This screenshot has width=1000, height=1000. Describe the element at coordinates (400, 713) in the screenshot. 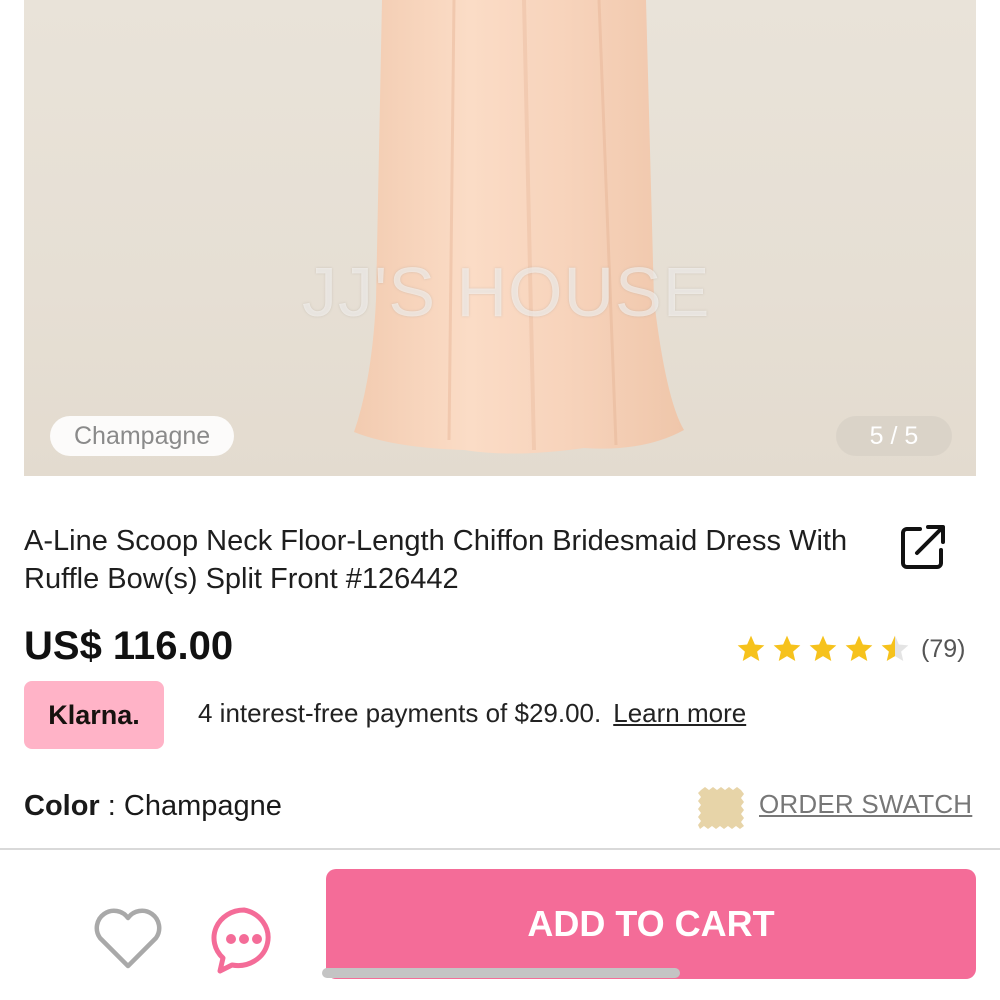

I see `klarna-payment-info: 4 interest-free payments of $29.00.` at that location.